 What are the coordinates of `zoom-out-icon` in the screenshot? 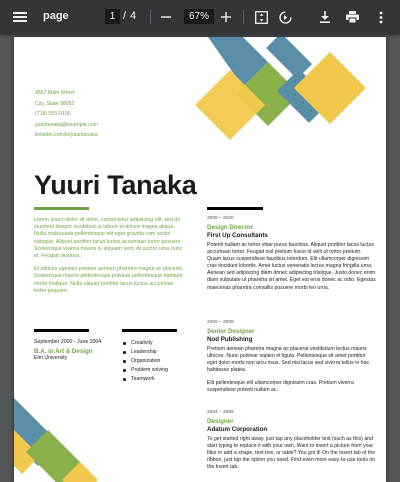 It's located at (166, 17).